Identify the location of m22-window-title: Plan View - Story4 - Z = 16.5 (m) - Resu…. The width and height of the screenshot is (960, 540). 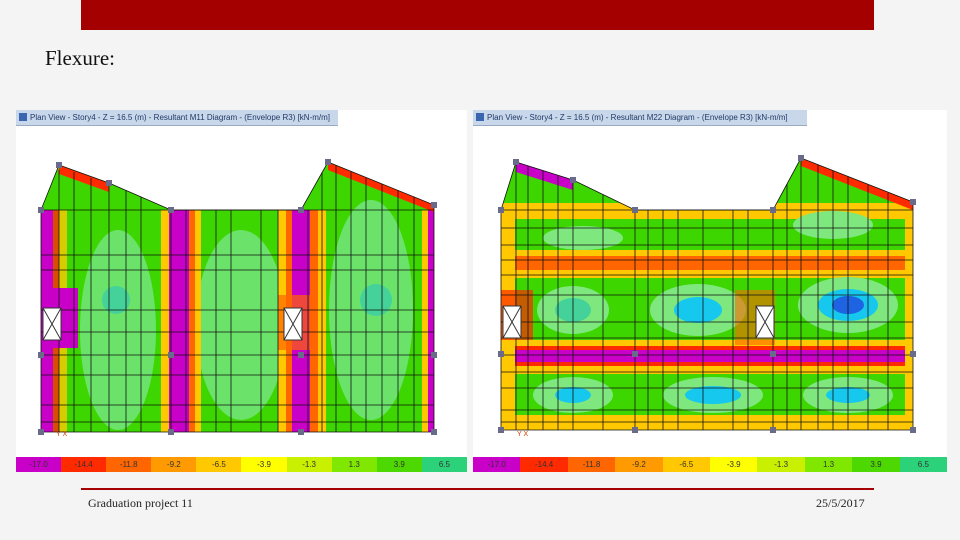
(640, 118).